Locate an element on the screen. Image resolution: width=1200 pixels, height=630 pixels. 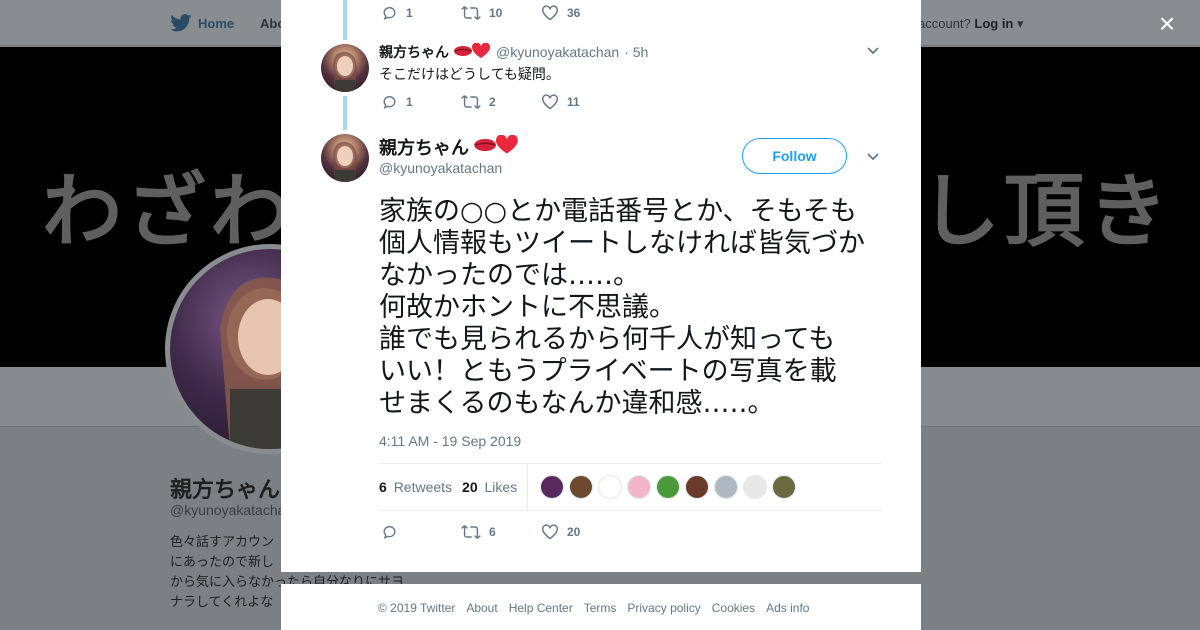
liker-avatars is located at coordinates (670, 487).